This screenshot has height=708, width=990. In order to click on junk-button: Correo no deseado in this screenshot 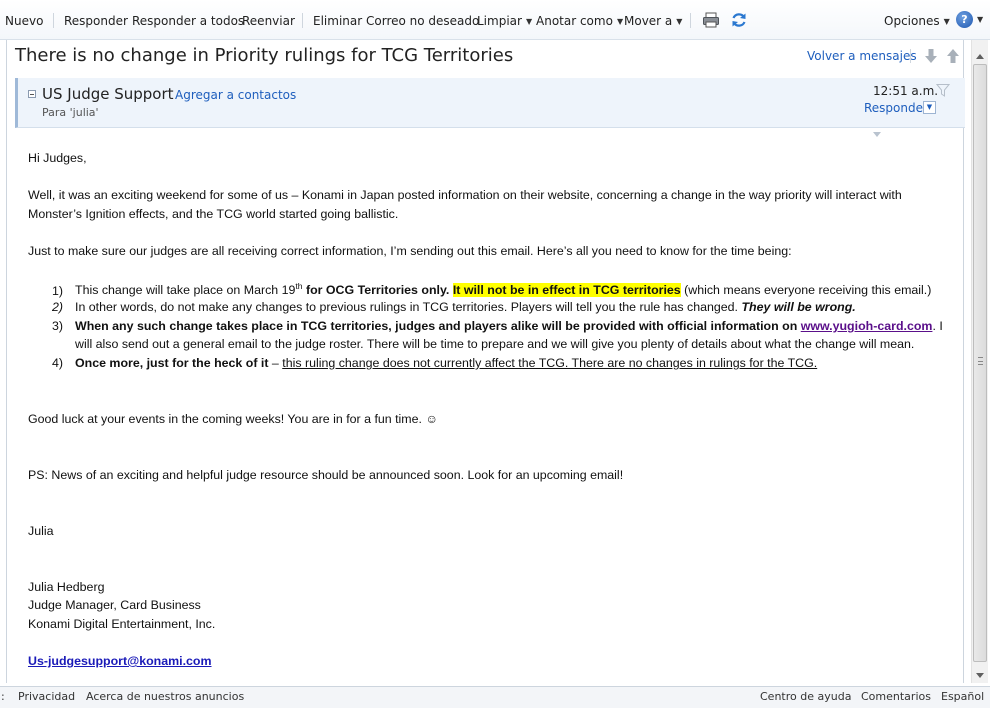, I will do `click(422, 21)`.